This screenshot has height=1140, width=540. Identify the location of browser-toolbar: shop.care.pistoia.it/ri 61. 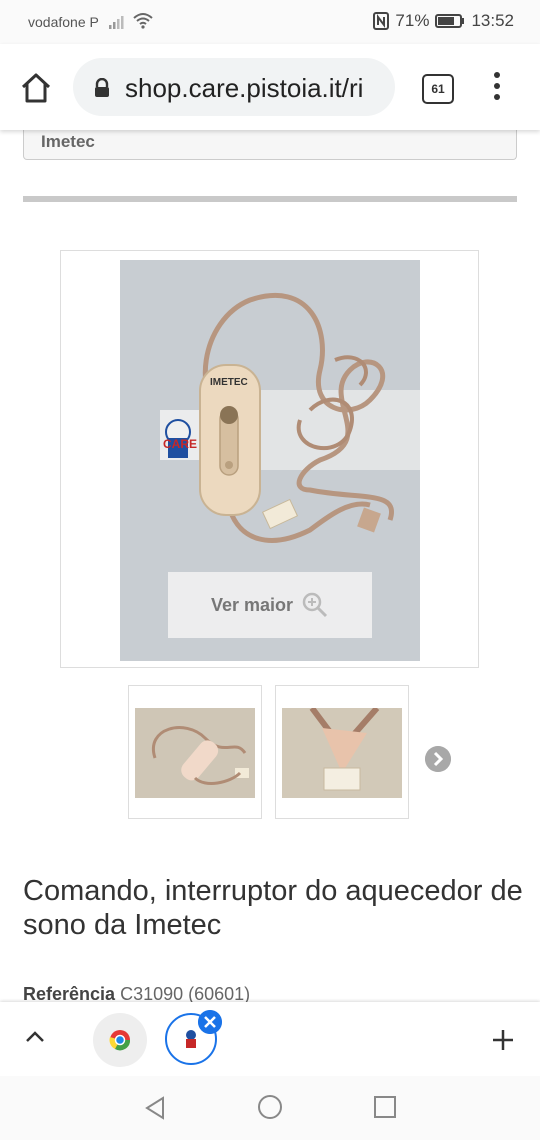
(270, 87).